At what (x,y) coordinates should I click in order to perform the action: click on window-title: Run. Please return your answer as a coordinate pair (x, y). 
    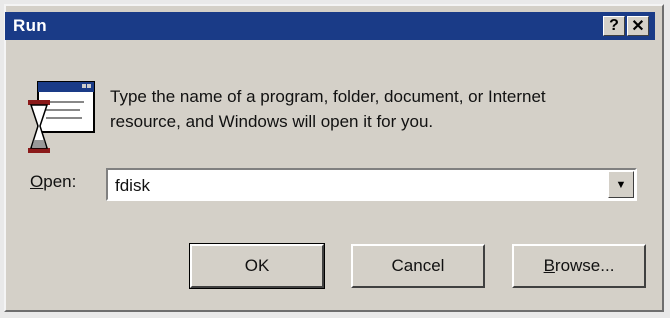
    Looking at the image, I should click on (30, 25).